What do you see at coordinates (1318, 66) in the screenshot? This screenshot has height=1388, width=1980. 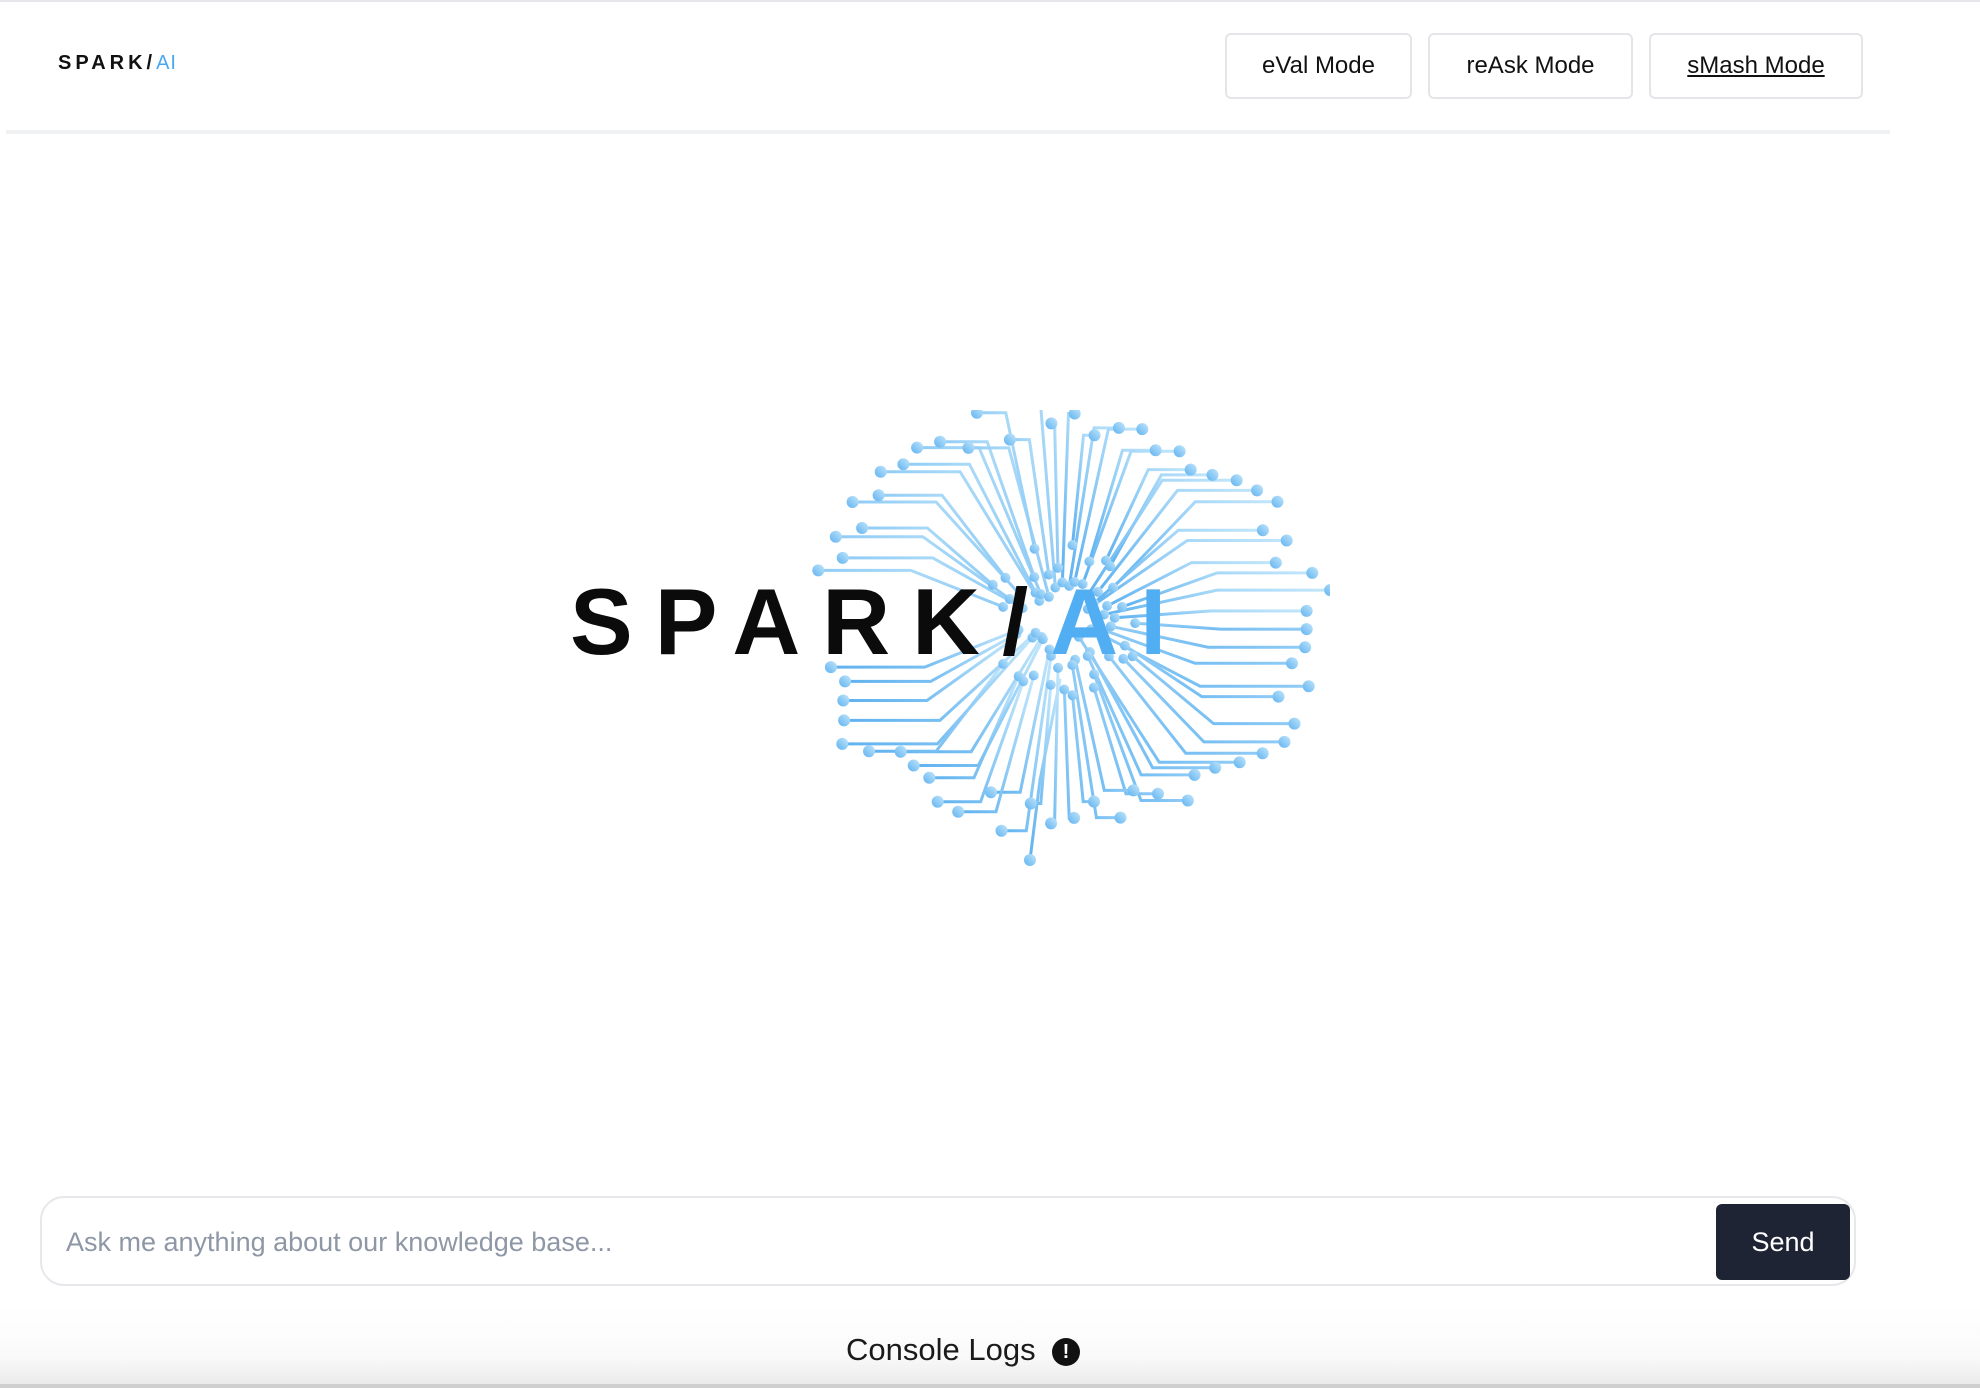 I see `eval-mode-button: eVal Mode` at bounding box center [1318, 66].